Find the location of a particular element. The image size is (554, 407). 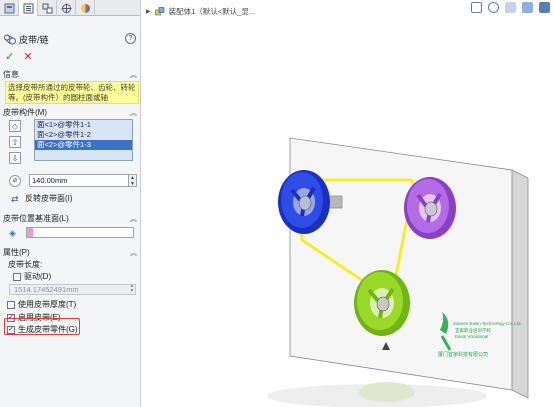

zoom-area-icon is located at coordinates (493, 7).